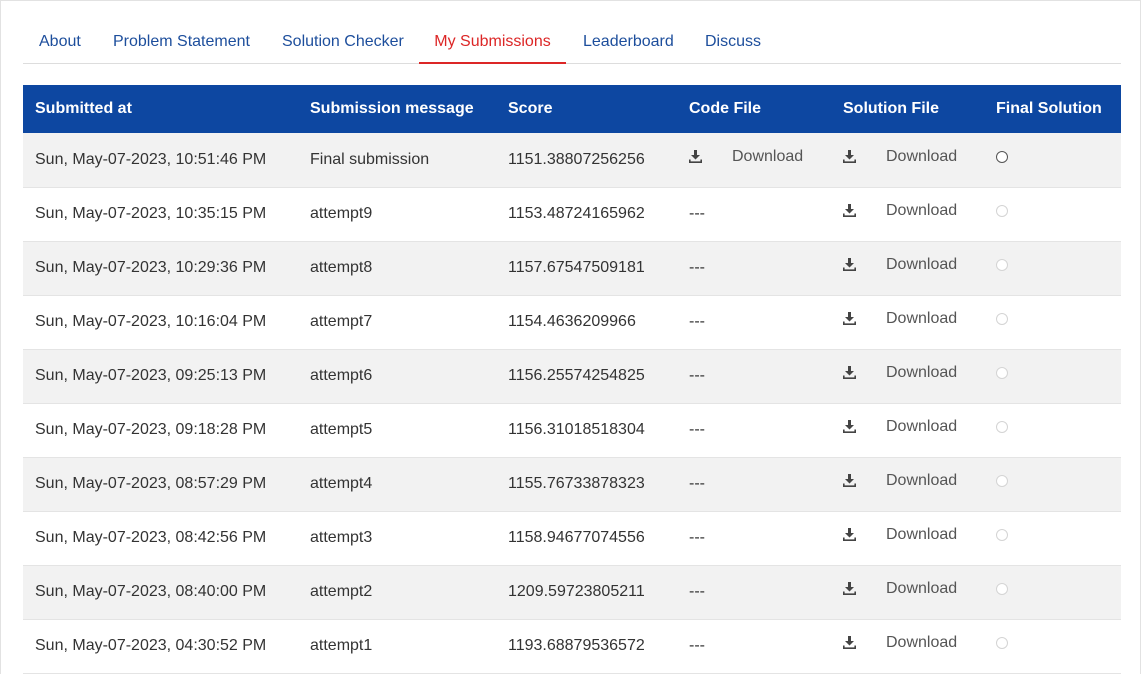  What do you see at coordinates (151, 213) in the screenshot?
I see `cell-submitted-at: Sun, May-07-2023, 10:35:15 PM` at bounding box center [151, 213].